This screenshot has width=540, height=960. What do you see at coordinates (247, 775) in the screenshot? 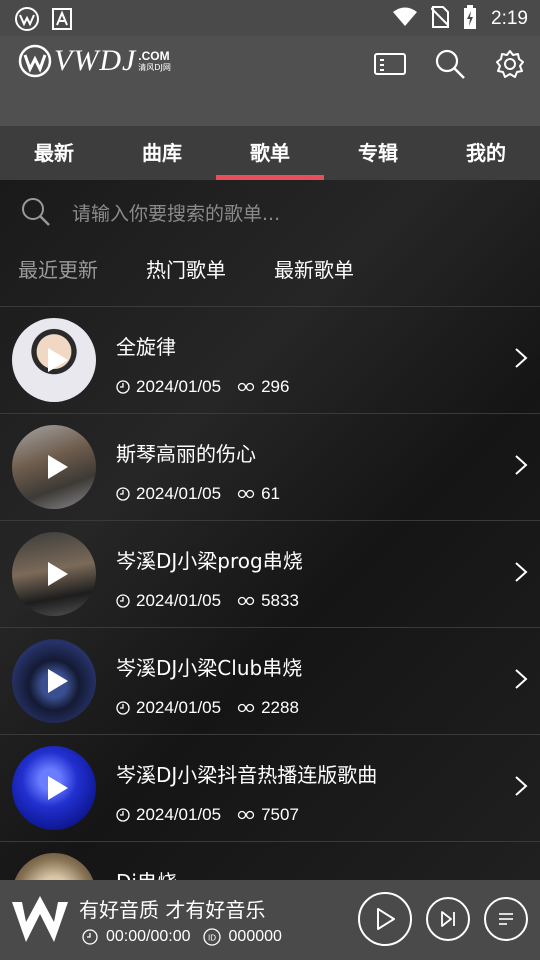
I see `playlist-title: 岑溪DJ小梁抖音热播连版歌曲` at bounding box center [247, 775].